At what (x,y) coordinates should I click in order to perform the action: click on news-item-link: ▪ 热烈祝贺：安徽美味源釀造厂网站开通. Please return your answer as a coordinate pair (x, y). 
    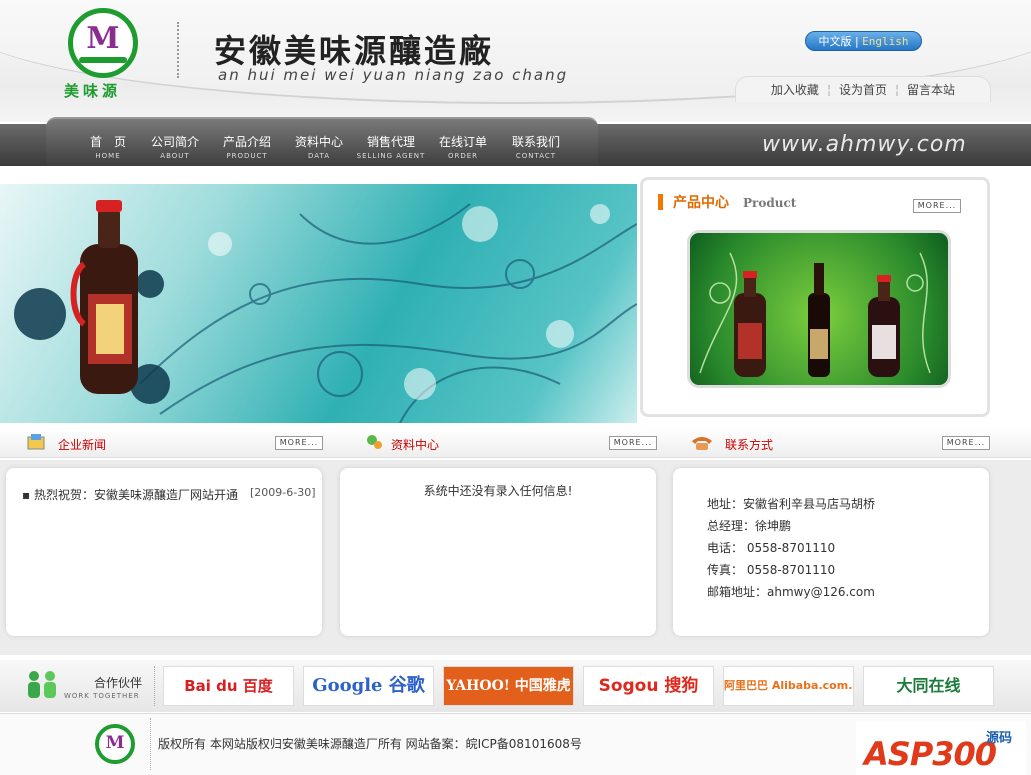
    Looking at the image, I should click on (130, 494).